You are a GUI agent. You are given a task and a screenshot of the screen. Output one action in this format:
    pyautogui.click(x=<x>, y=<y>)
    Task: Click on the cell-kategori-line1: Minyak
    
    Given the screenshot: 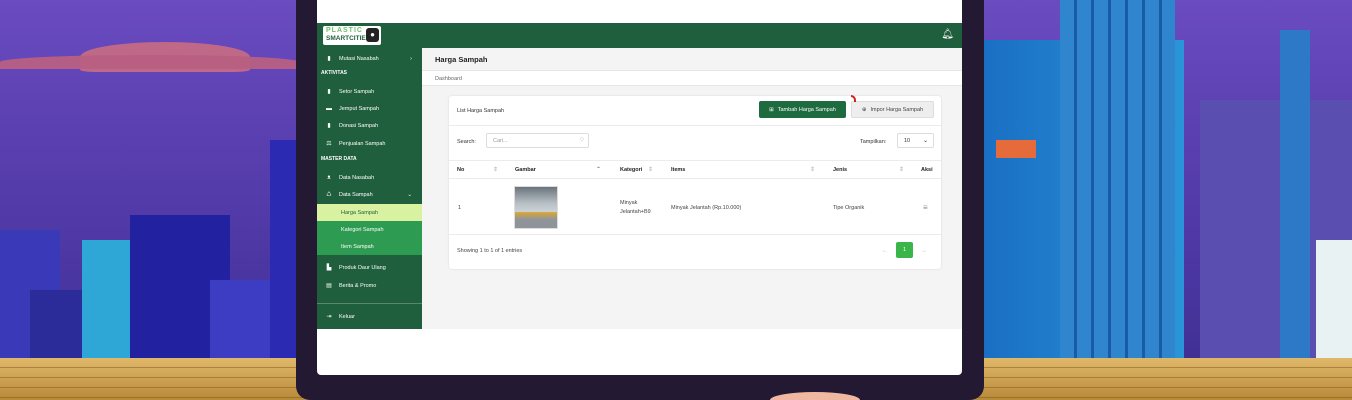 What is the action you would take?
    pyautogui.click(x=629, y=203)
    